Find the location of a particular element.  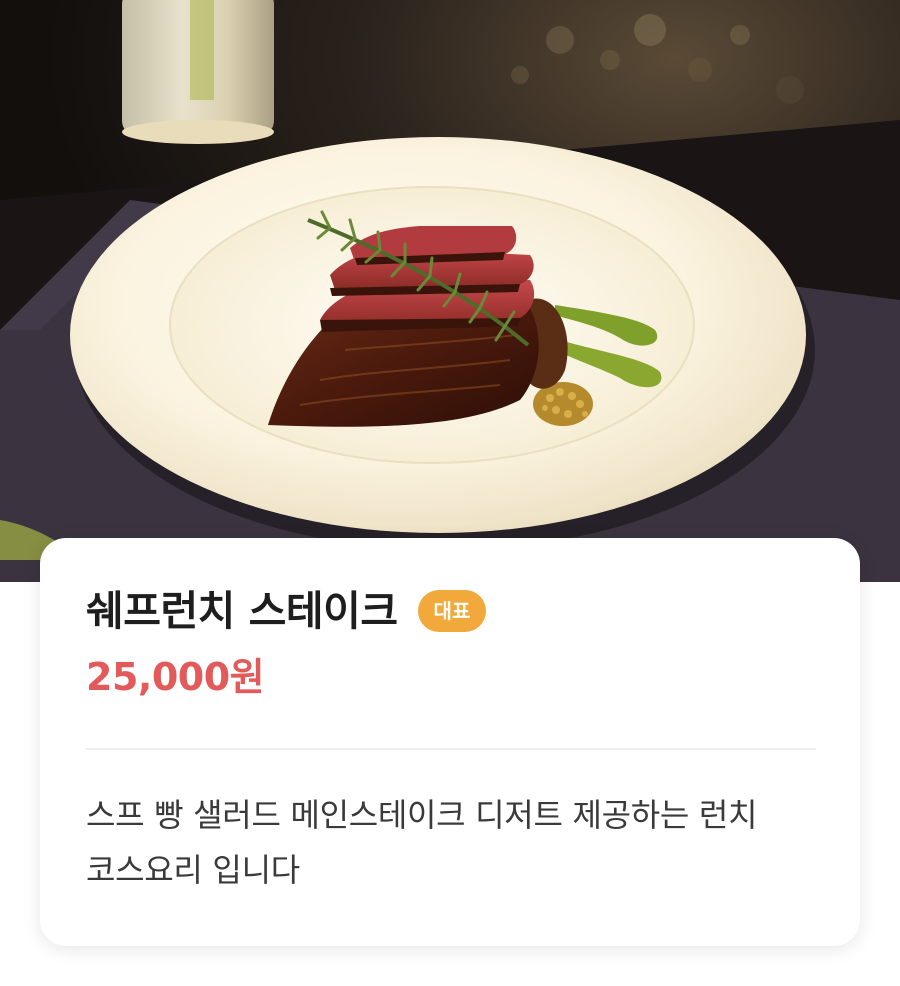

menu-price: 25,000원 is located at coordinates (175, 677).